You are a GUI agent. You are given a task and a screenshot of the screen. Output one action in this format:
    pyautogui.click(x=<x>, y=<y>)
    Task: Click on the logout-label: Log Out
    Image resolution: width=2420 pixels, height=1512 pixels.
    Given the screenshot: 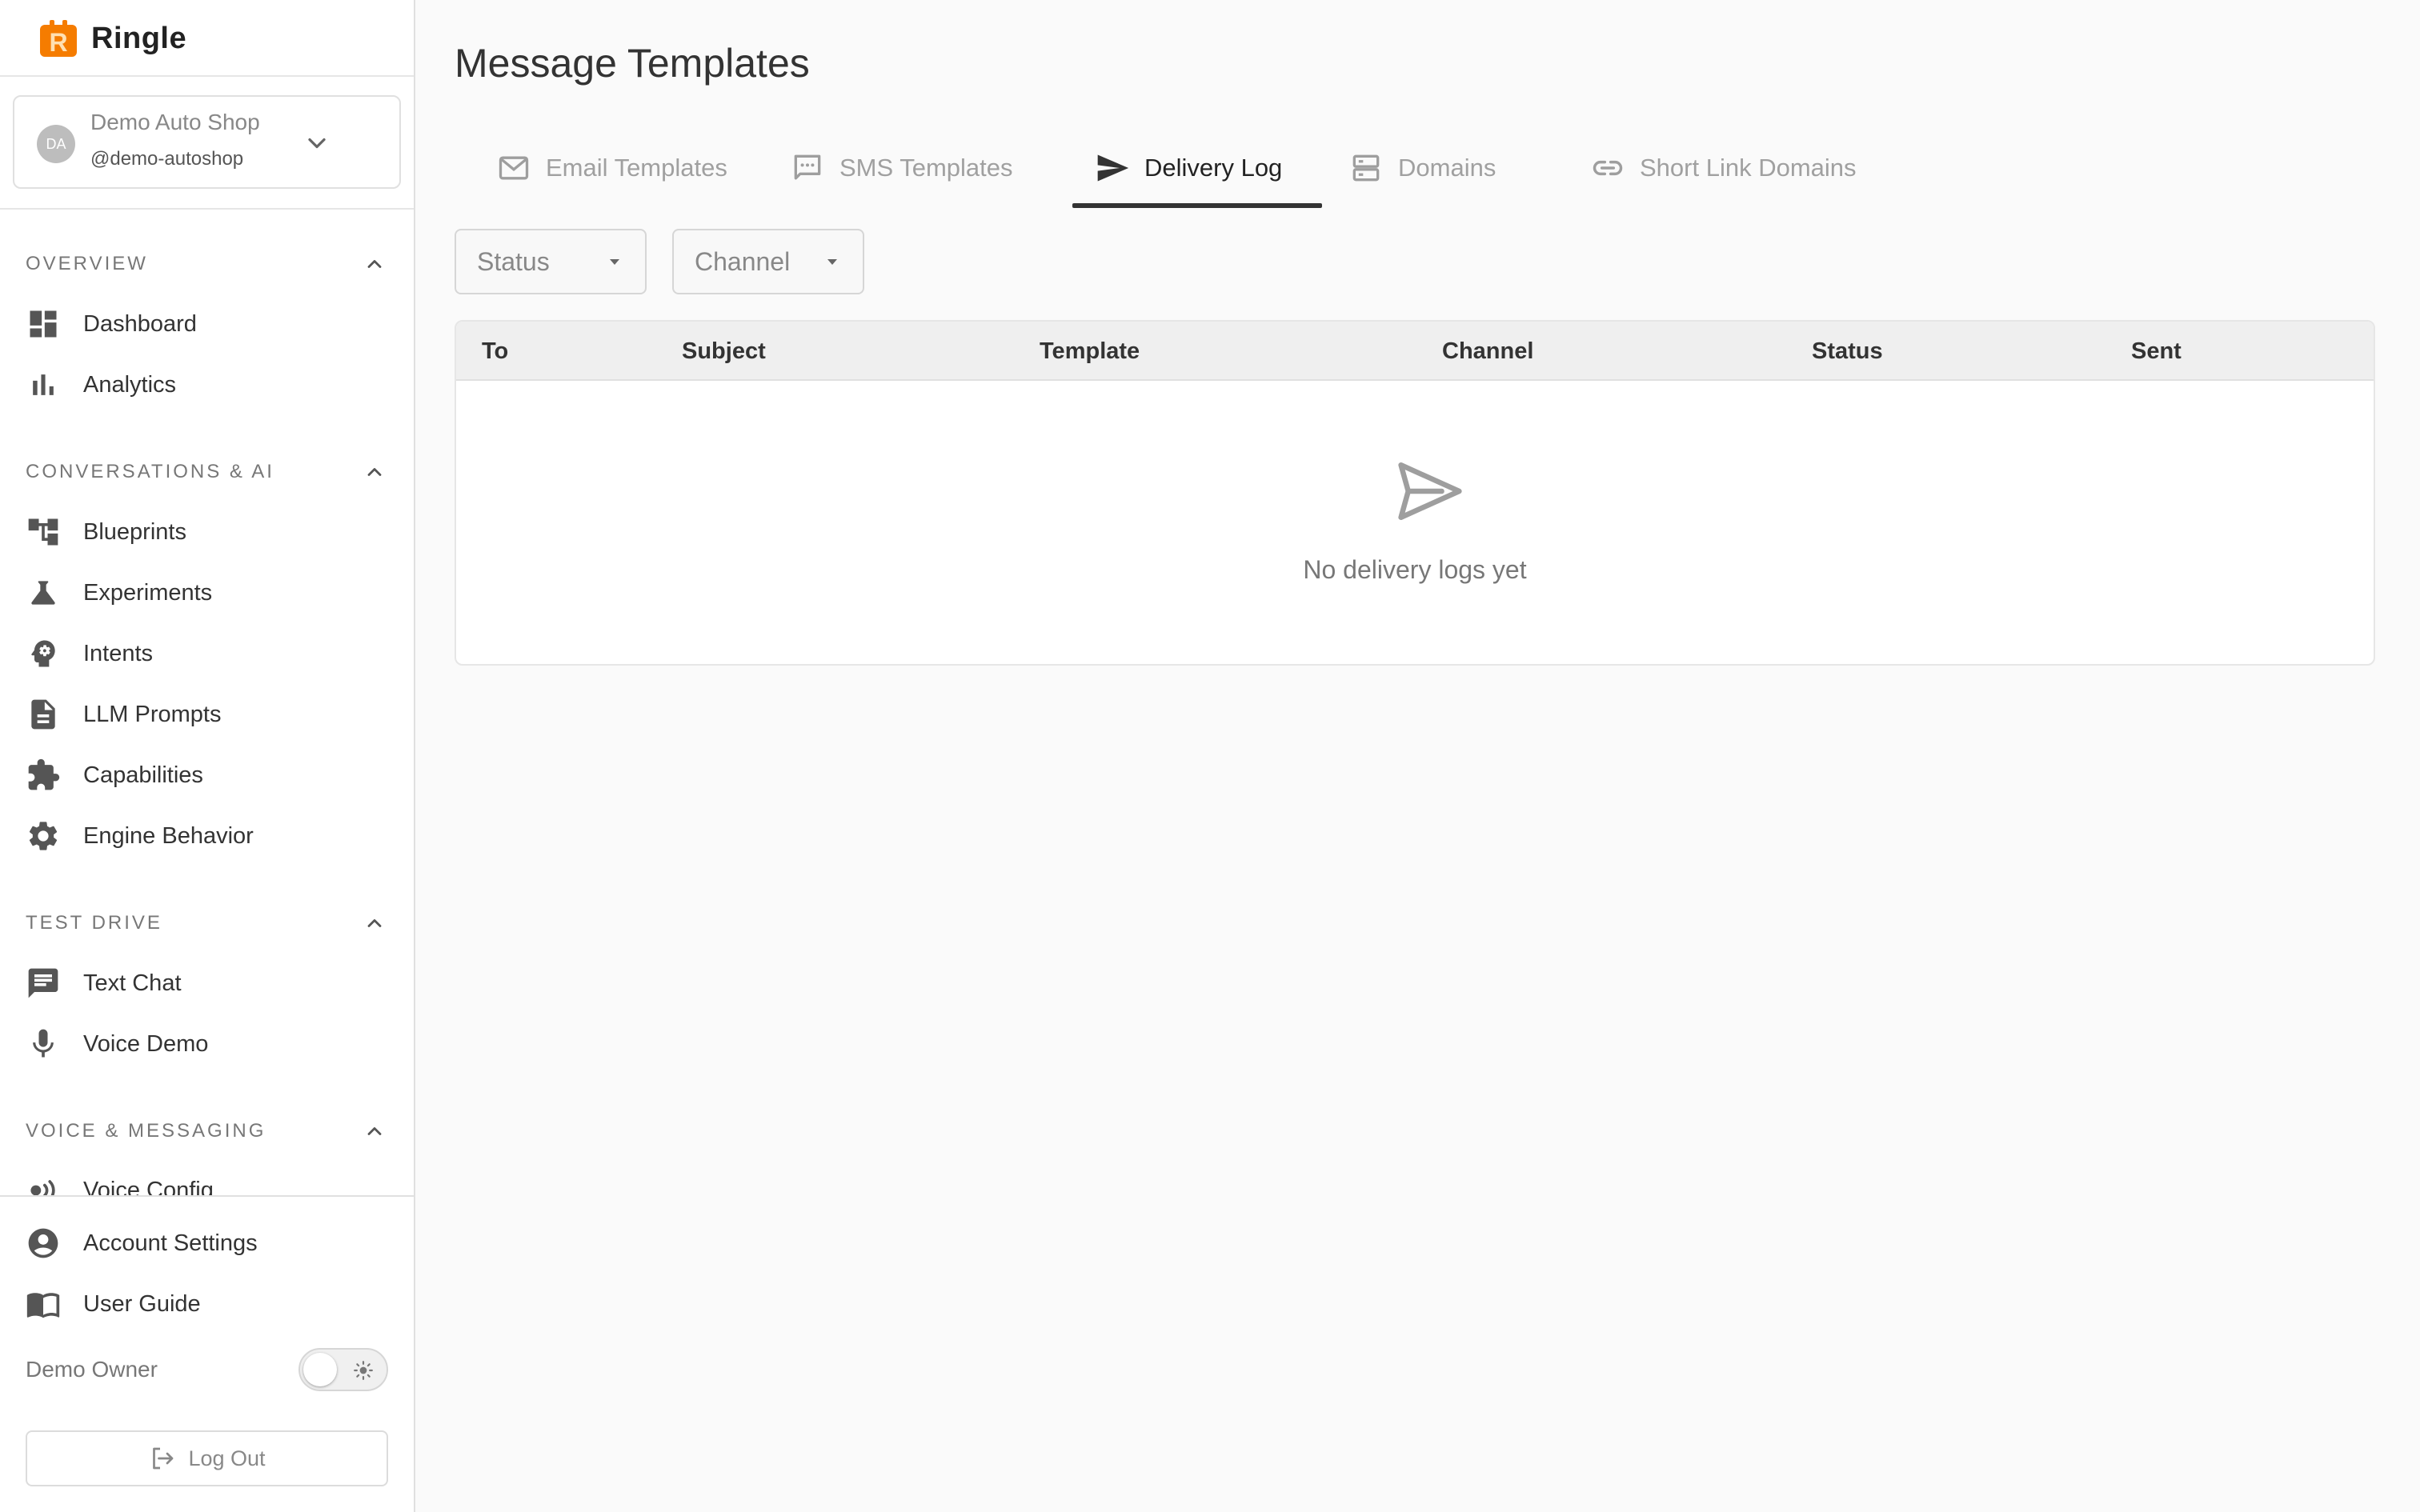 What is the action you would take?
    pyautogui.click(x=227, y=1458)
    